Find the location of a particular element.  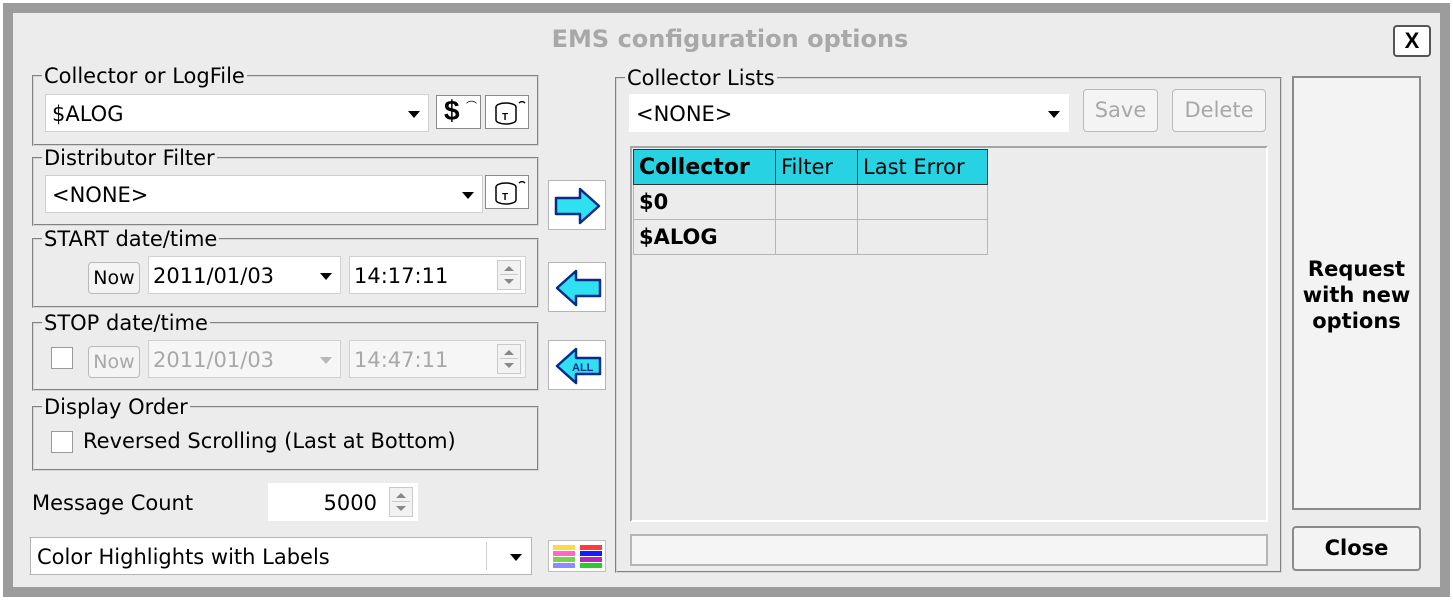

collector-list-select-value: <NONE> is located at coordinates (684, 114).